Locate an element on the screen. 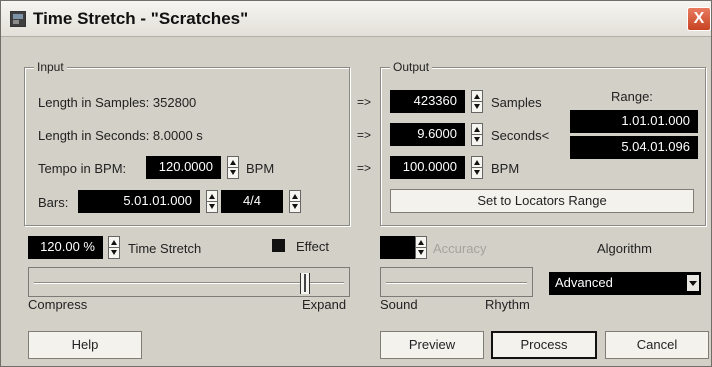 The height and width of the screenshot is (367, 712). seconds-spinner is located at coordinates (477, 134).